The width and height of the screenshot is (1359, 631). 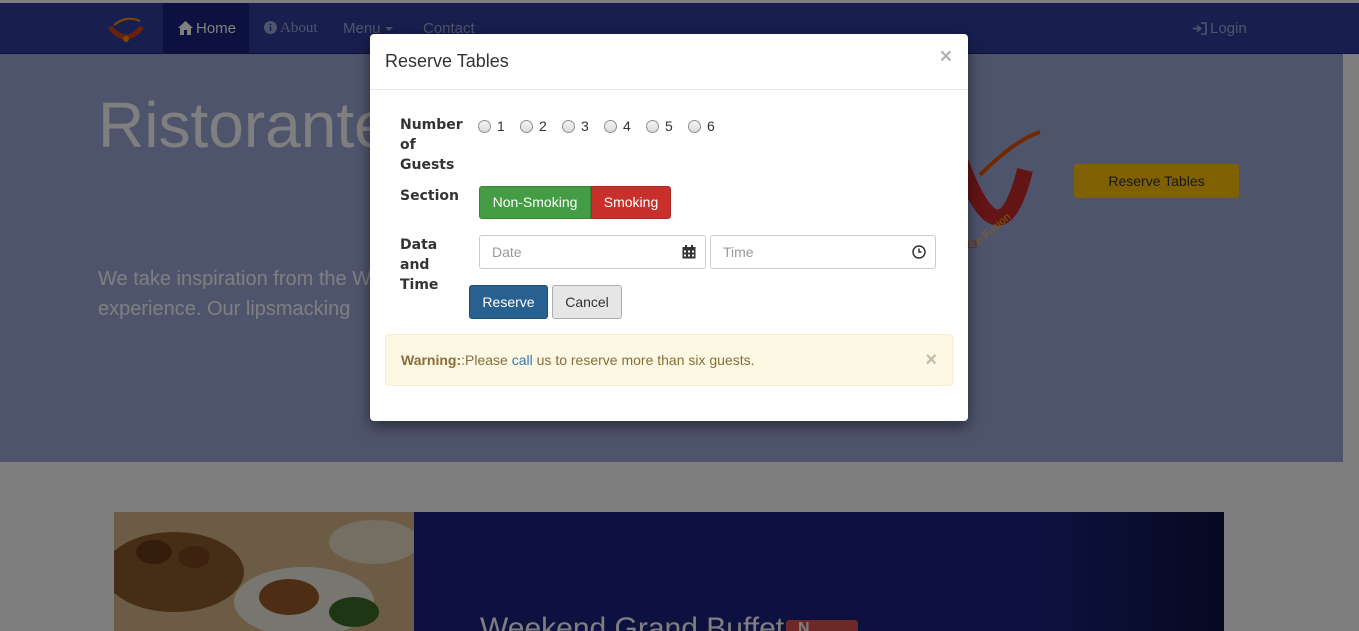 I want to click on guest-radio-label: 6, so click(x=711, y=126).